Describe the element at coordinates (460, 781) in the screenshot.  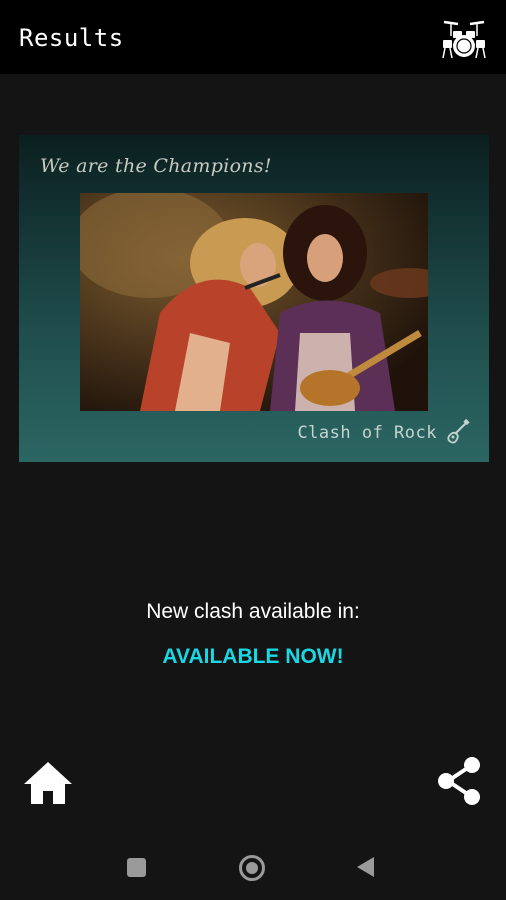
I see `share-icon` at that location.